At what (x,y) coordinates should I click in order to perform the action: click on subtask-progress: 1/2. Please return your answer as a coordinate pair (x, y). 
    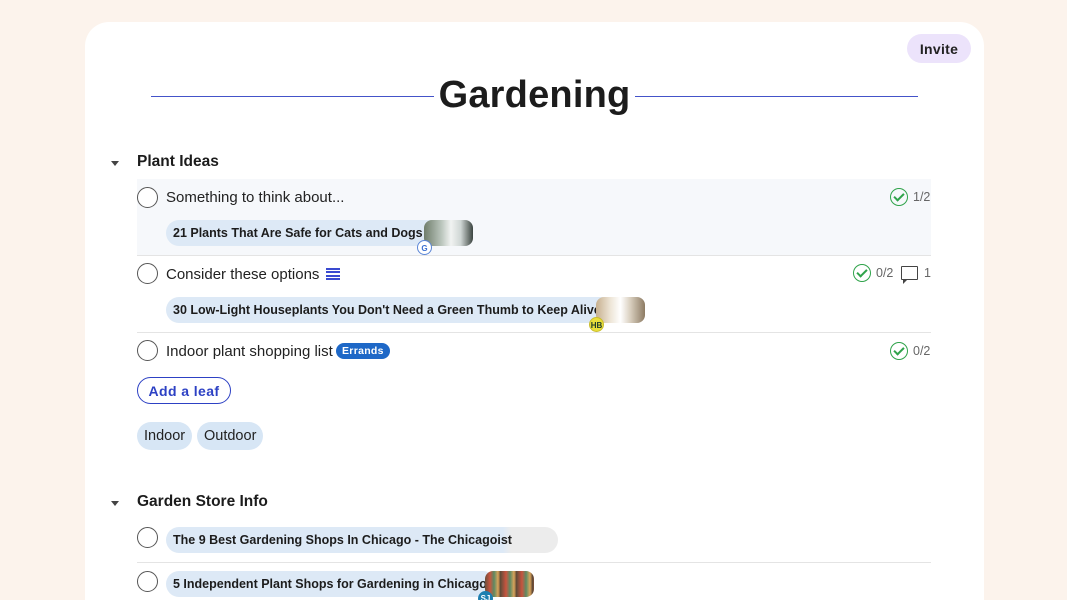
    Looking at the image, I should click on (910, 197).